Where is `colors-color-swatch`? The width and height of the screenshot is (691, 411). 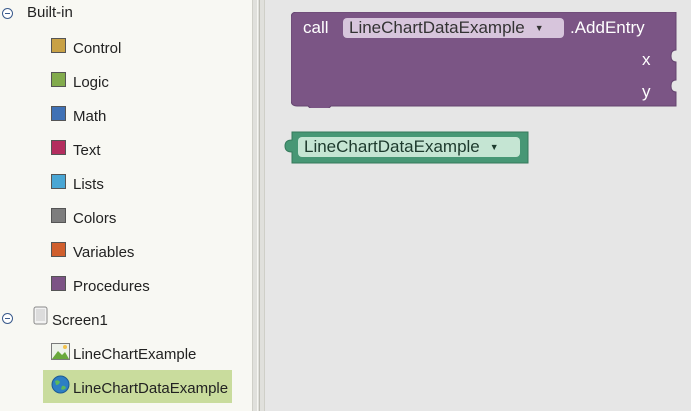 colors-color-swatch is located at coordinates (58, 215).